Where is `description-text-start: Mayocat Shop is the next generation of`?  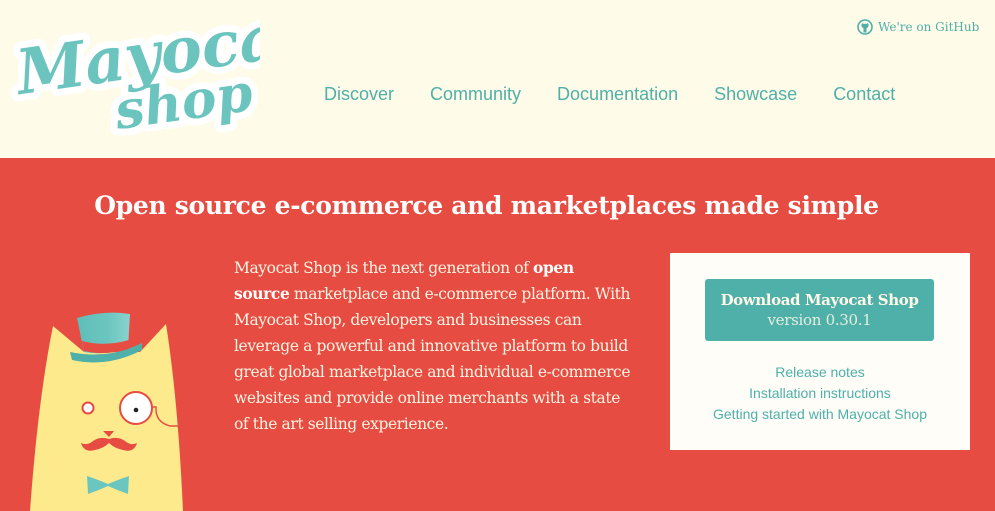
description-text-start: Mayocat Shop is the next generation of is located at coordinates (383, 268).